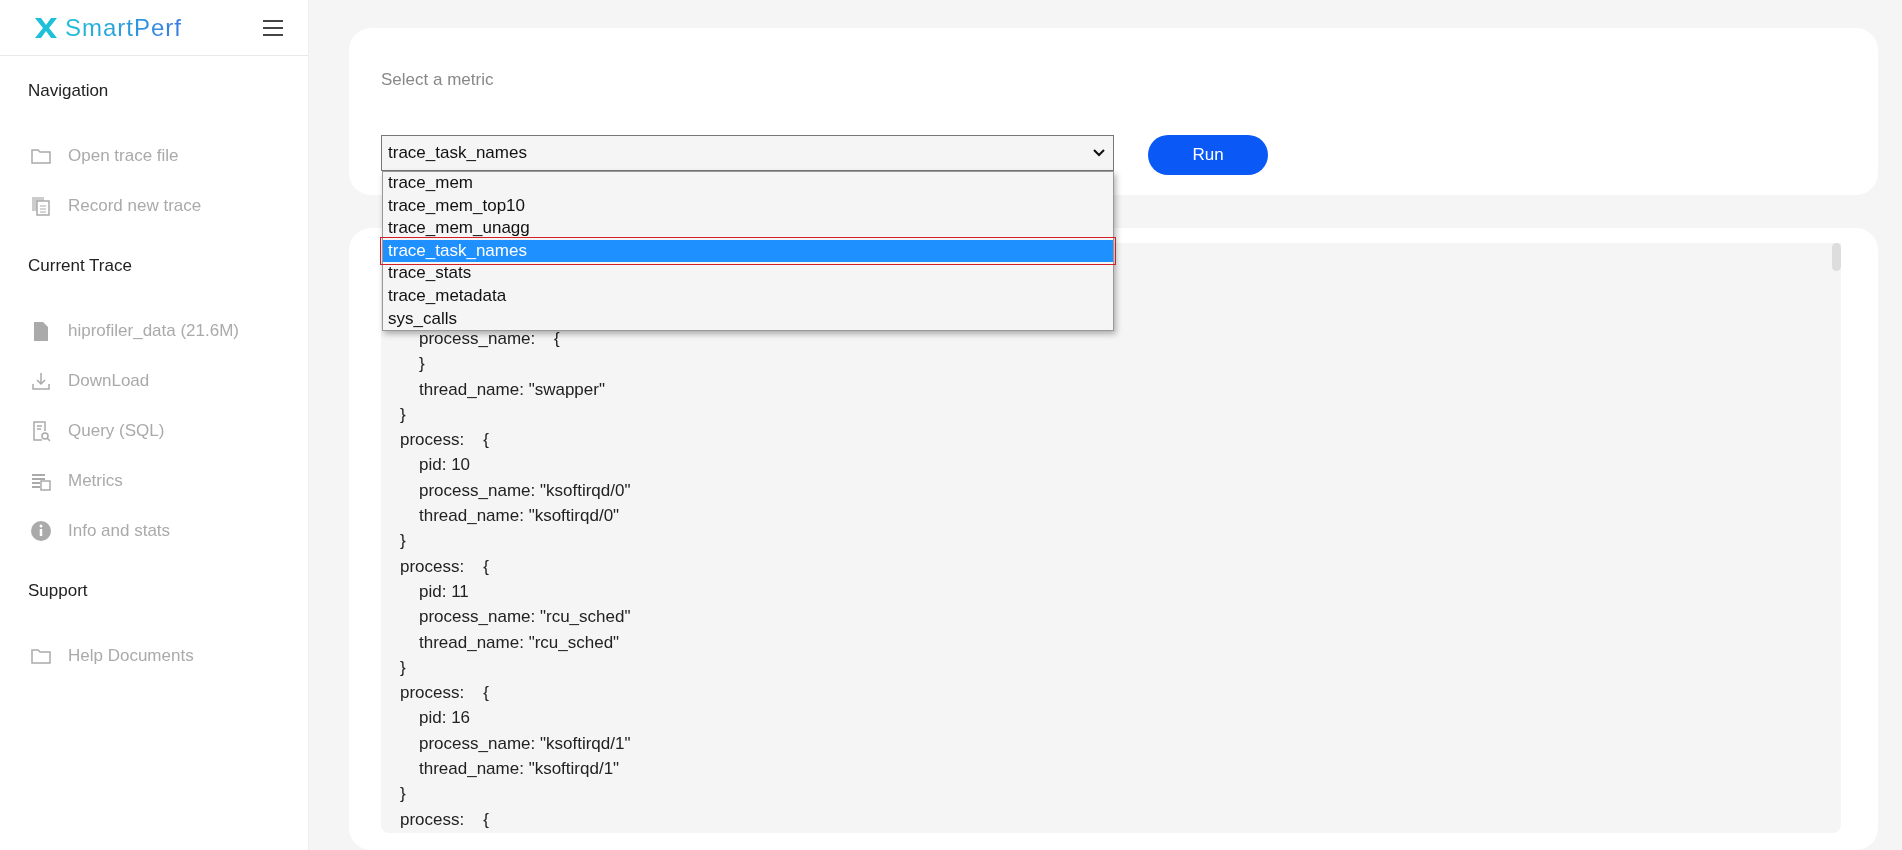 This screenshot has height=850, width=1902. What do you see at coordinates (41, 381) in the screenshot?
I see `download-icon` at bounding box center [41, 381].